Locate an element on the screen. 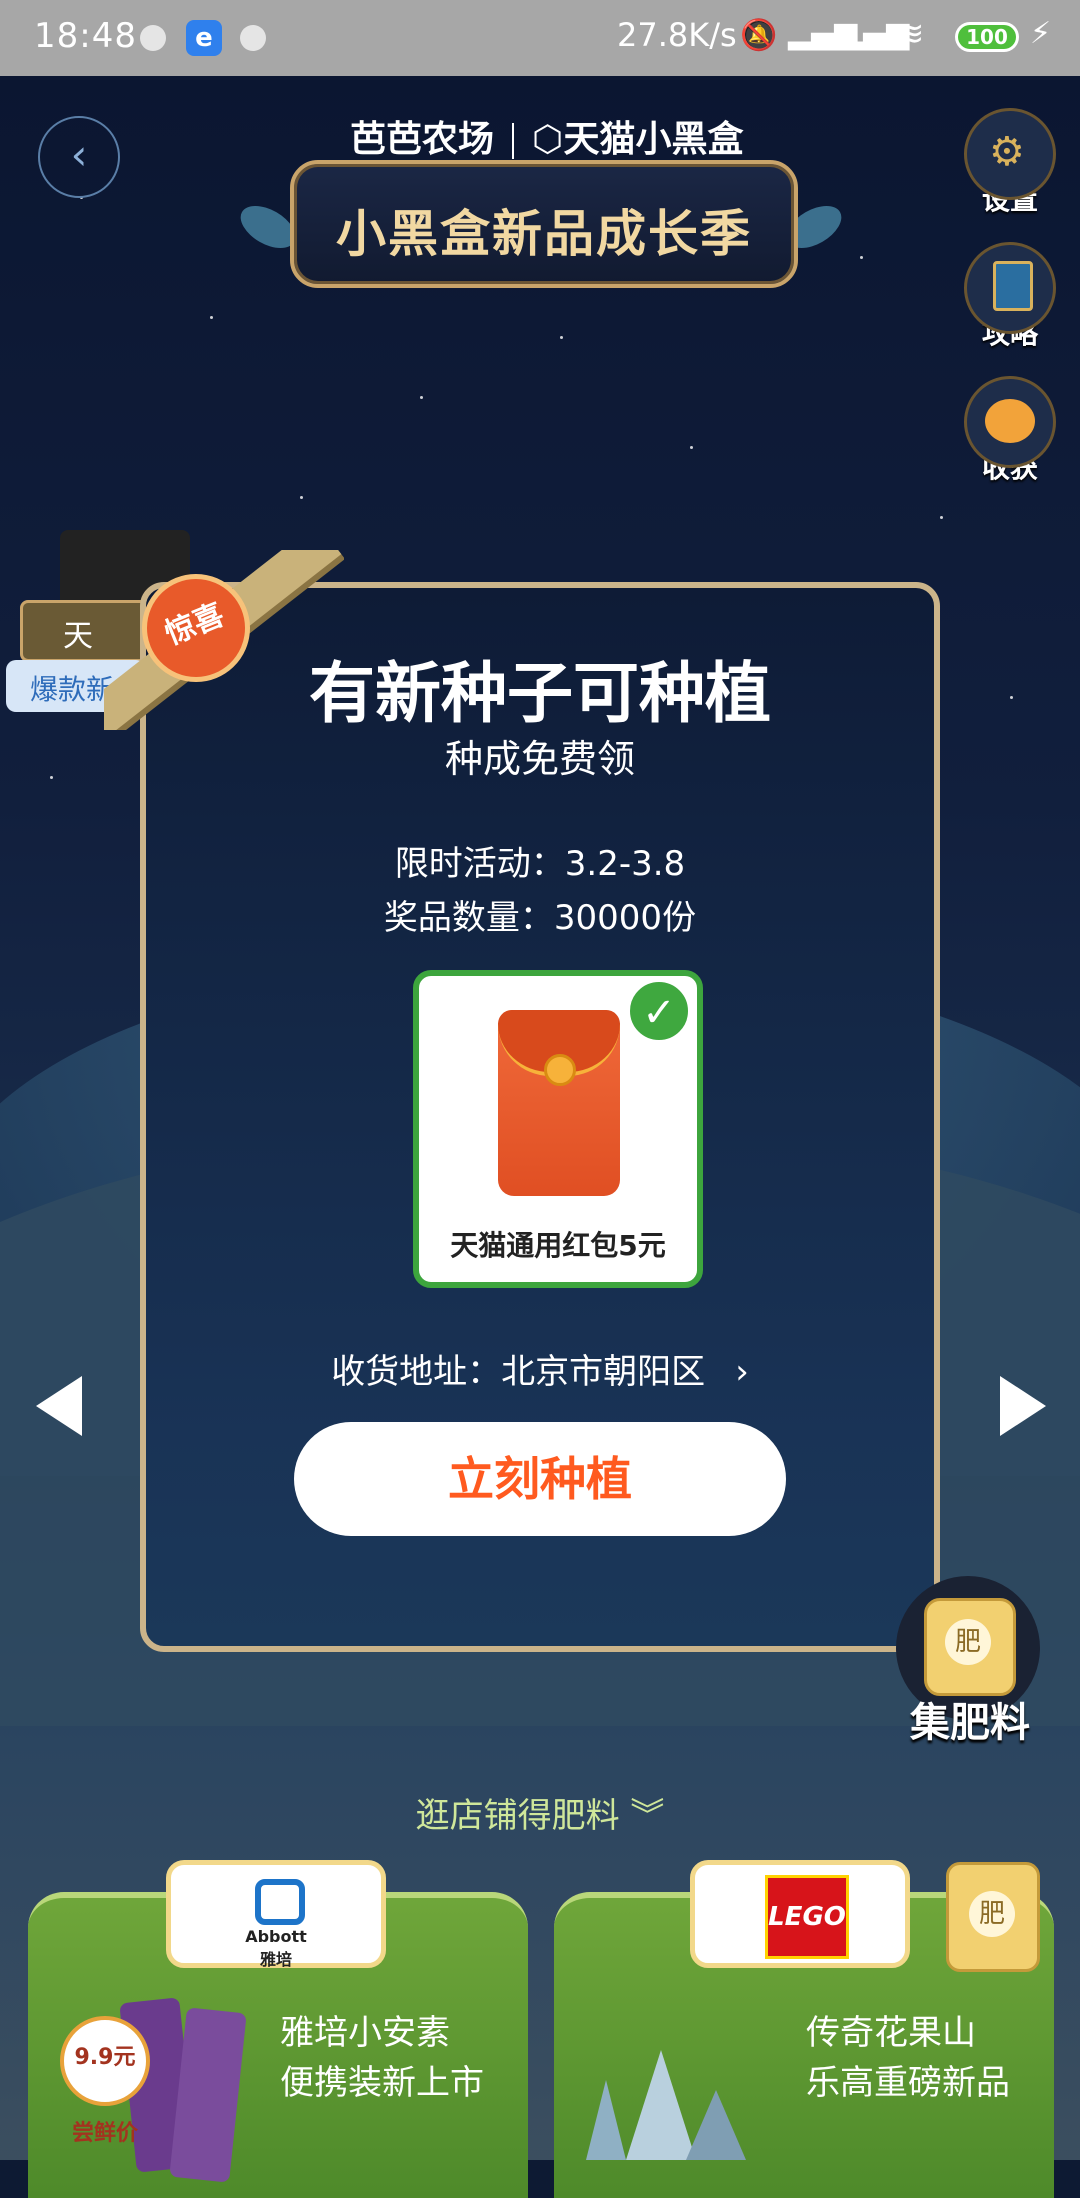 The height and width of the screenshot is (2198, 1080). harvest-button: 收获 is located at coordinates (1010, 431).